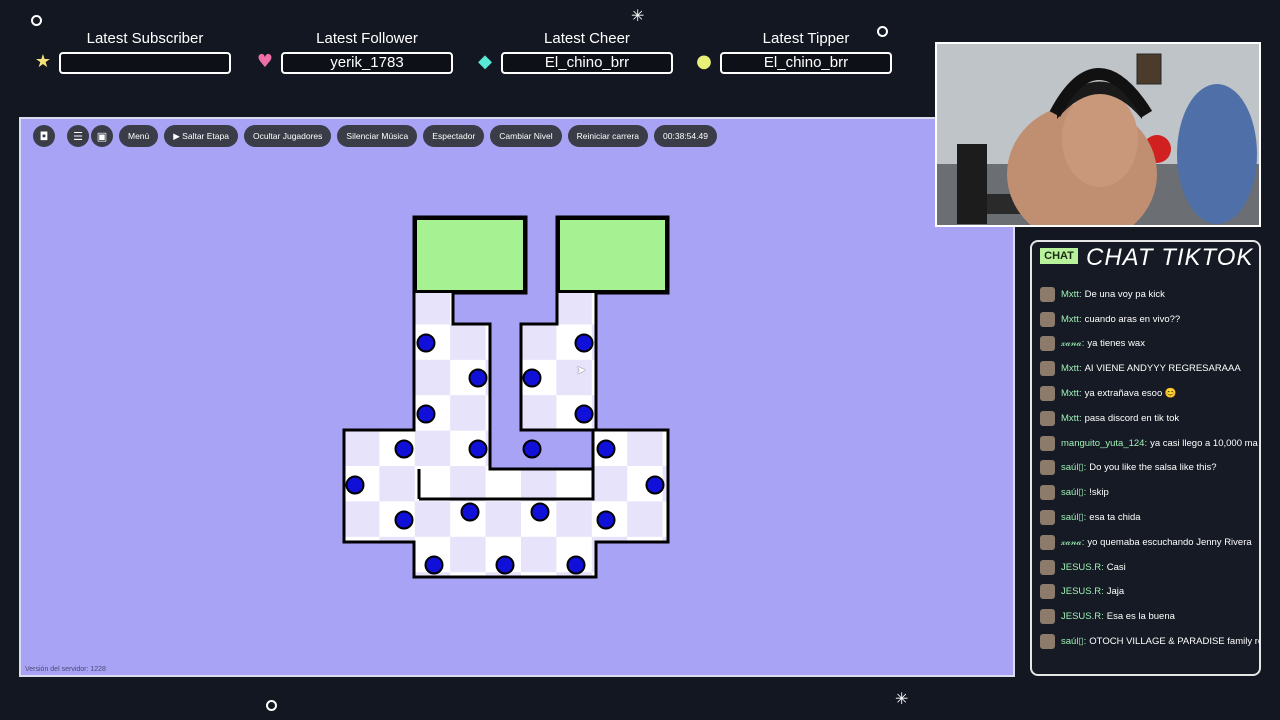 The width and height of the screenshot is (1280, 720). Describe the element at coordinates (1104, 443) in the screenshot. I see `chat-username: manguito_yuta_124:` at that location.